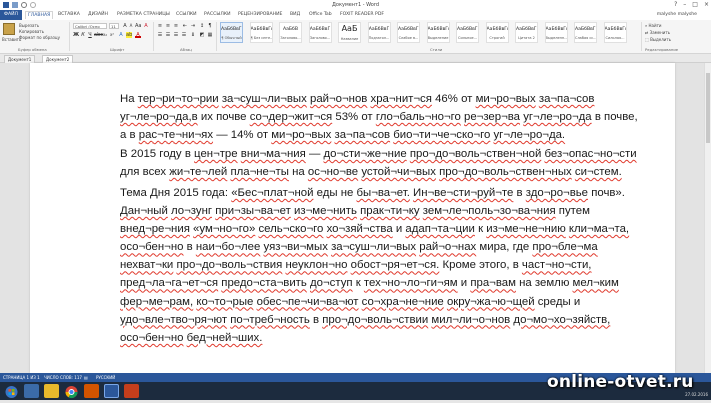  Describe the element at coordinates (349, 32) in the screenshot. I see `style-item: АаБ Название` at that location.